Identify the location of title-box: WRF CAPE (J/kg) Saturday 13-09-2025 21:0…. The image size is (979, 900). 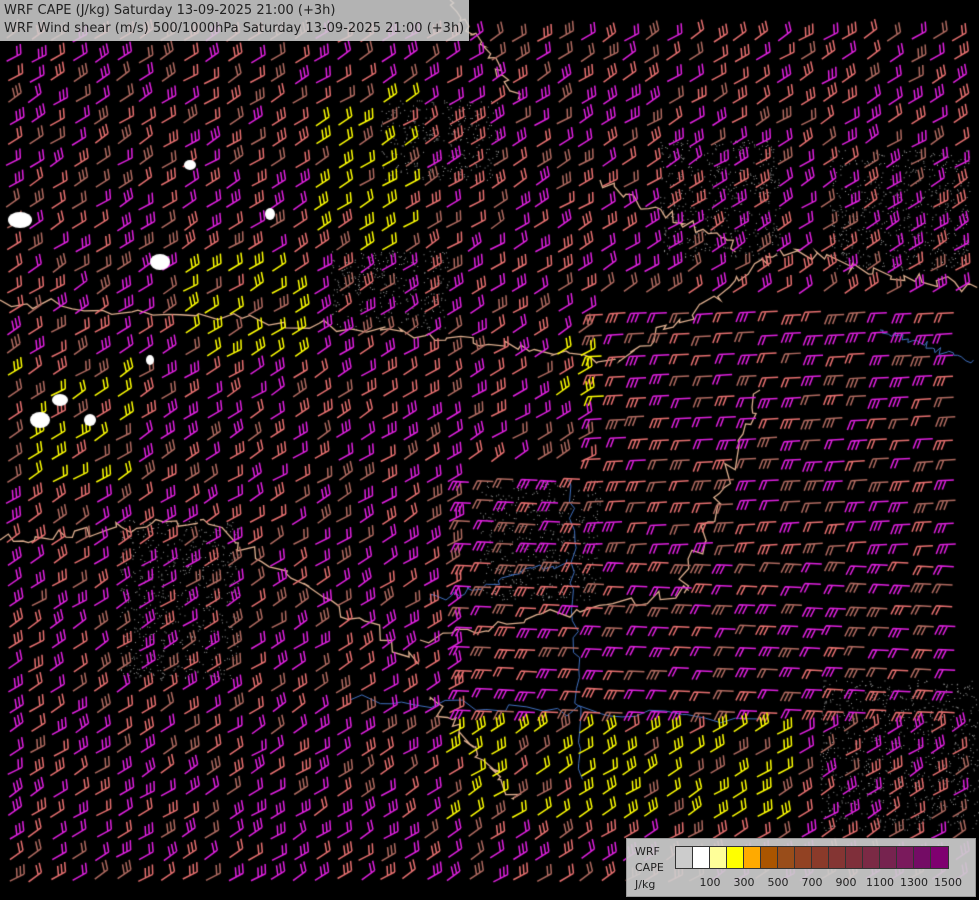
(235, 20).